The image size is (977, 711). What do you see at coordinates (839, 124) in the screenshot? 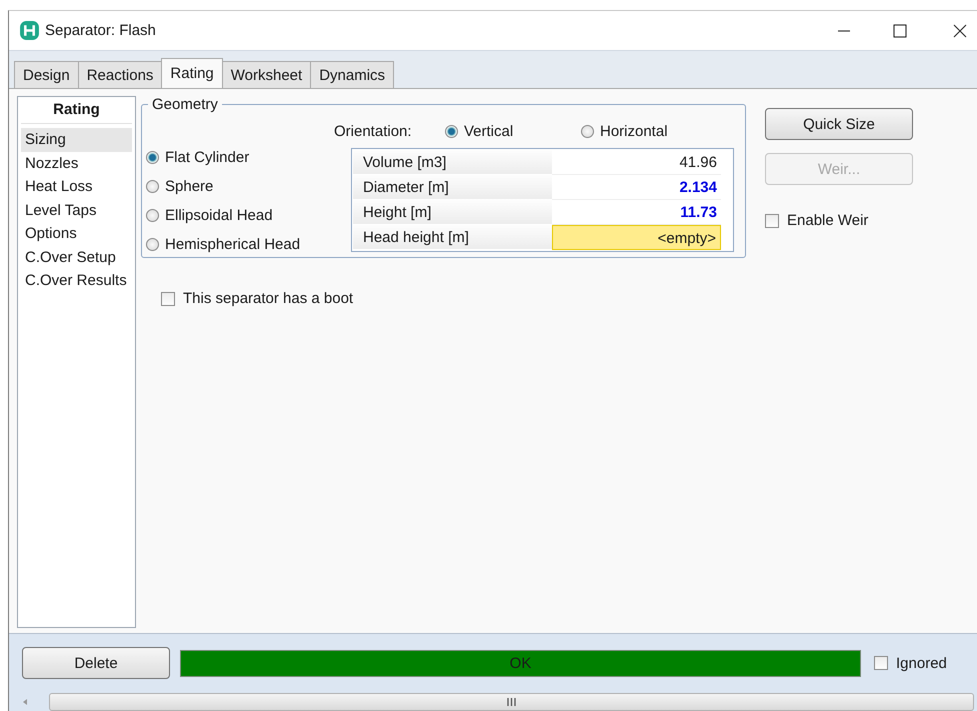
I see `action-button: Quick Size` at bounding box center [839, 124].